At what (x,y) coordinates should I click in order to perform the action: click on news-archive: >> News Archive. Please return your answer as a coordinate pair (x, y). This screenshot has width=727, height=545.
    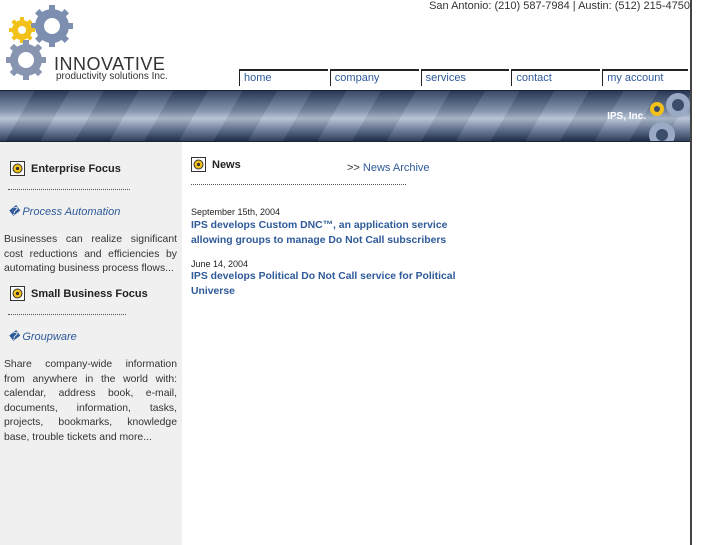
    Looking at the image, I should click on (388, 168).